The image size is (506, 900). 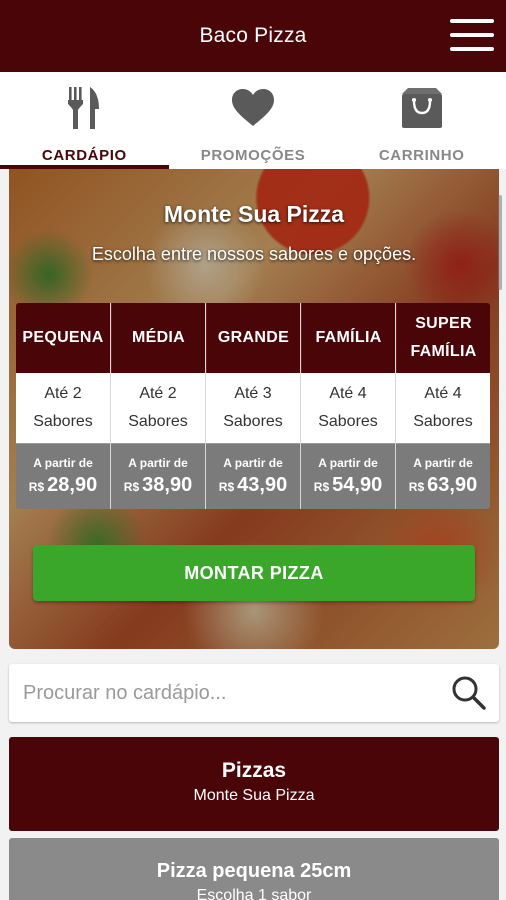 What do you see at coordinates (443, 476) in the screenshot?
I see `size-price: A partir de R$ 63,90` at bounding box center [443, 476].